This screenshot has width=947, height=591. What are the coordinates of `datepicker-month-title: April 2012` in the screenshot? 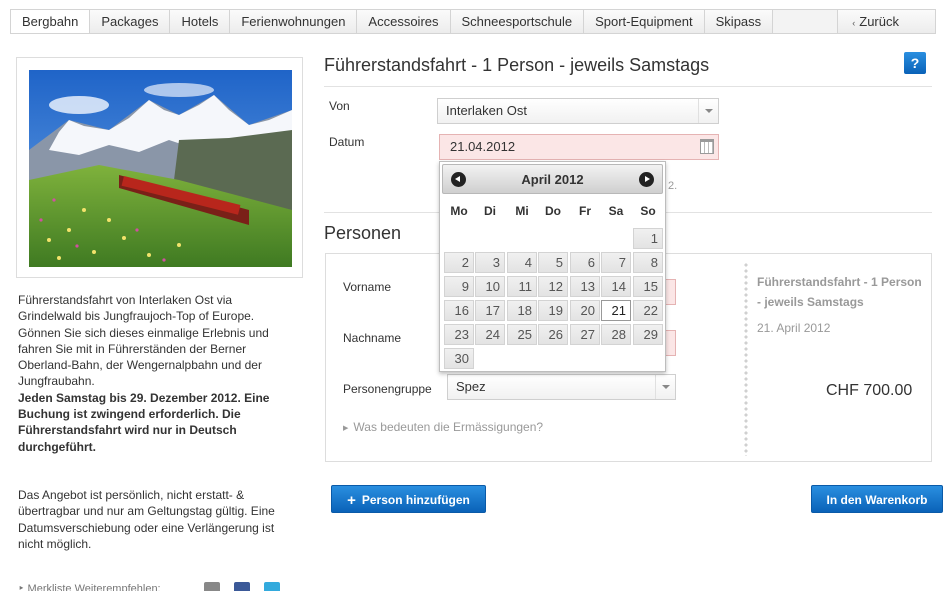 It's located at (552, 179).